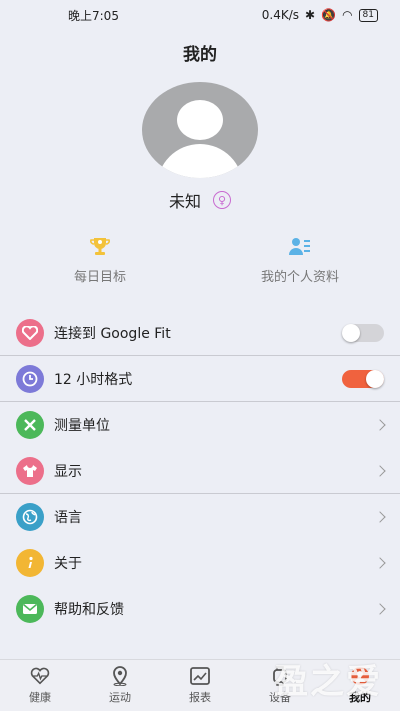  I want to click on avatar-body, so click(200, 161).